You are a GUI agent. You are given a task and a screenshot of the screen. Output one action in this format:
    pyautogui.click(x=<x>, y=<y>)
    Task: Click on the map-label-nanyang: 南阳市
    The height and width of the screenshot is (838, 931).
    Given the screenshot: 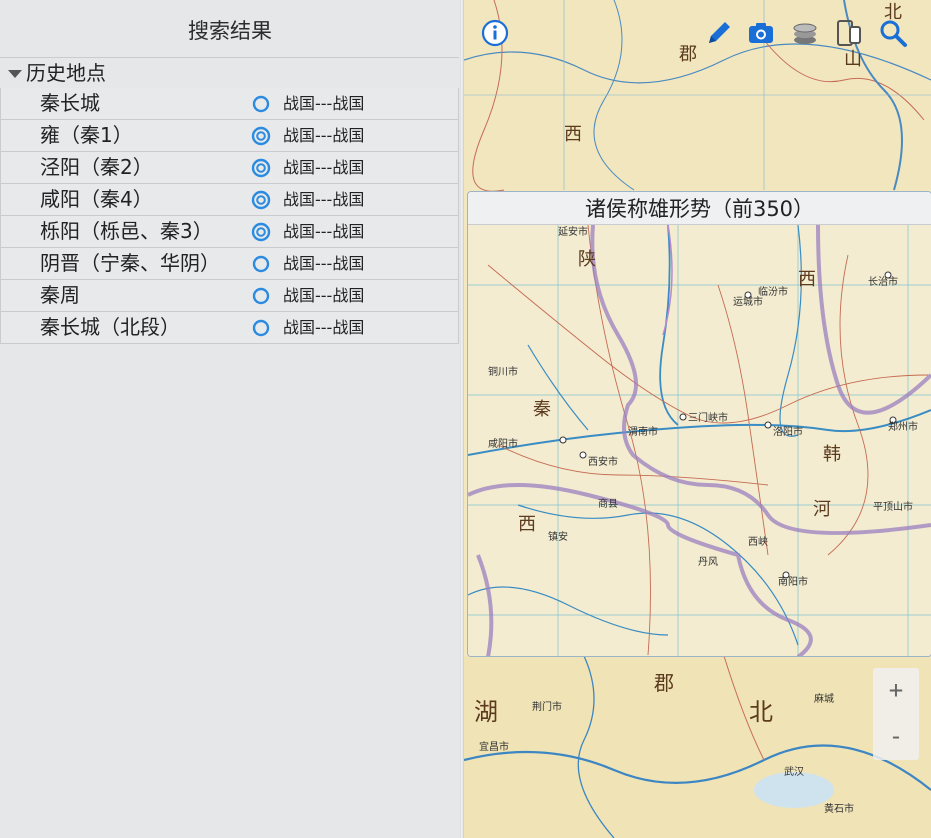 What is the action you would take?
    pyautogui.click(x=793, y=581)
    